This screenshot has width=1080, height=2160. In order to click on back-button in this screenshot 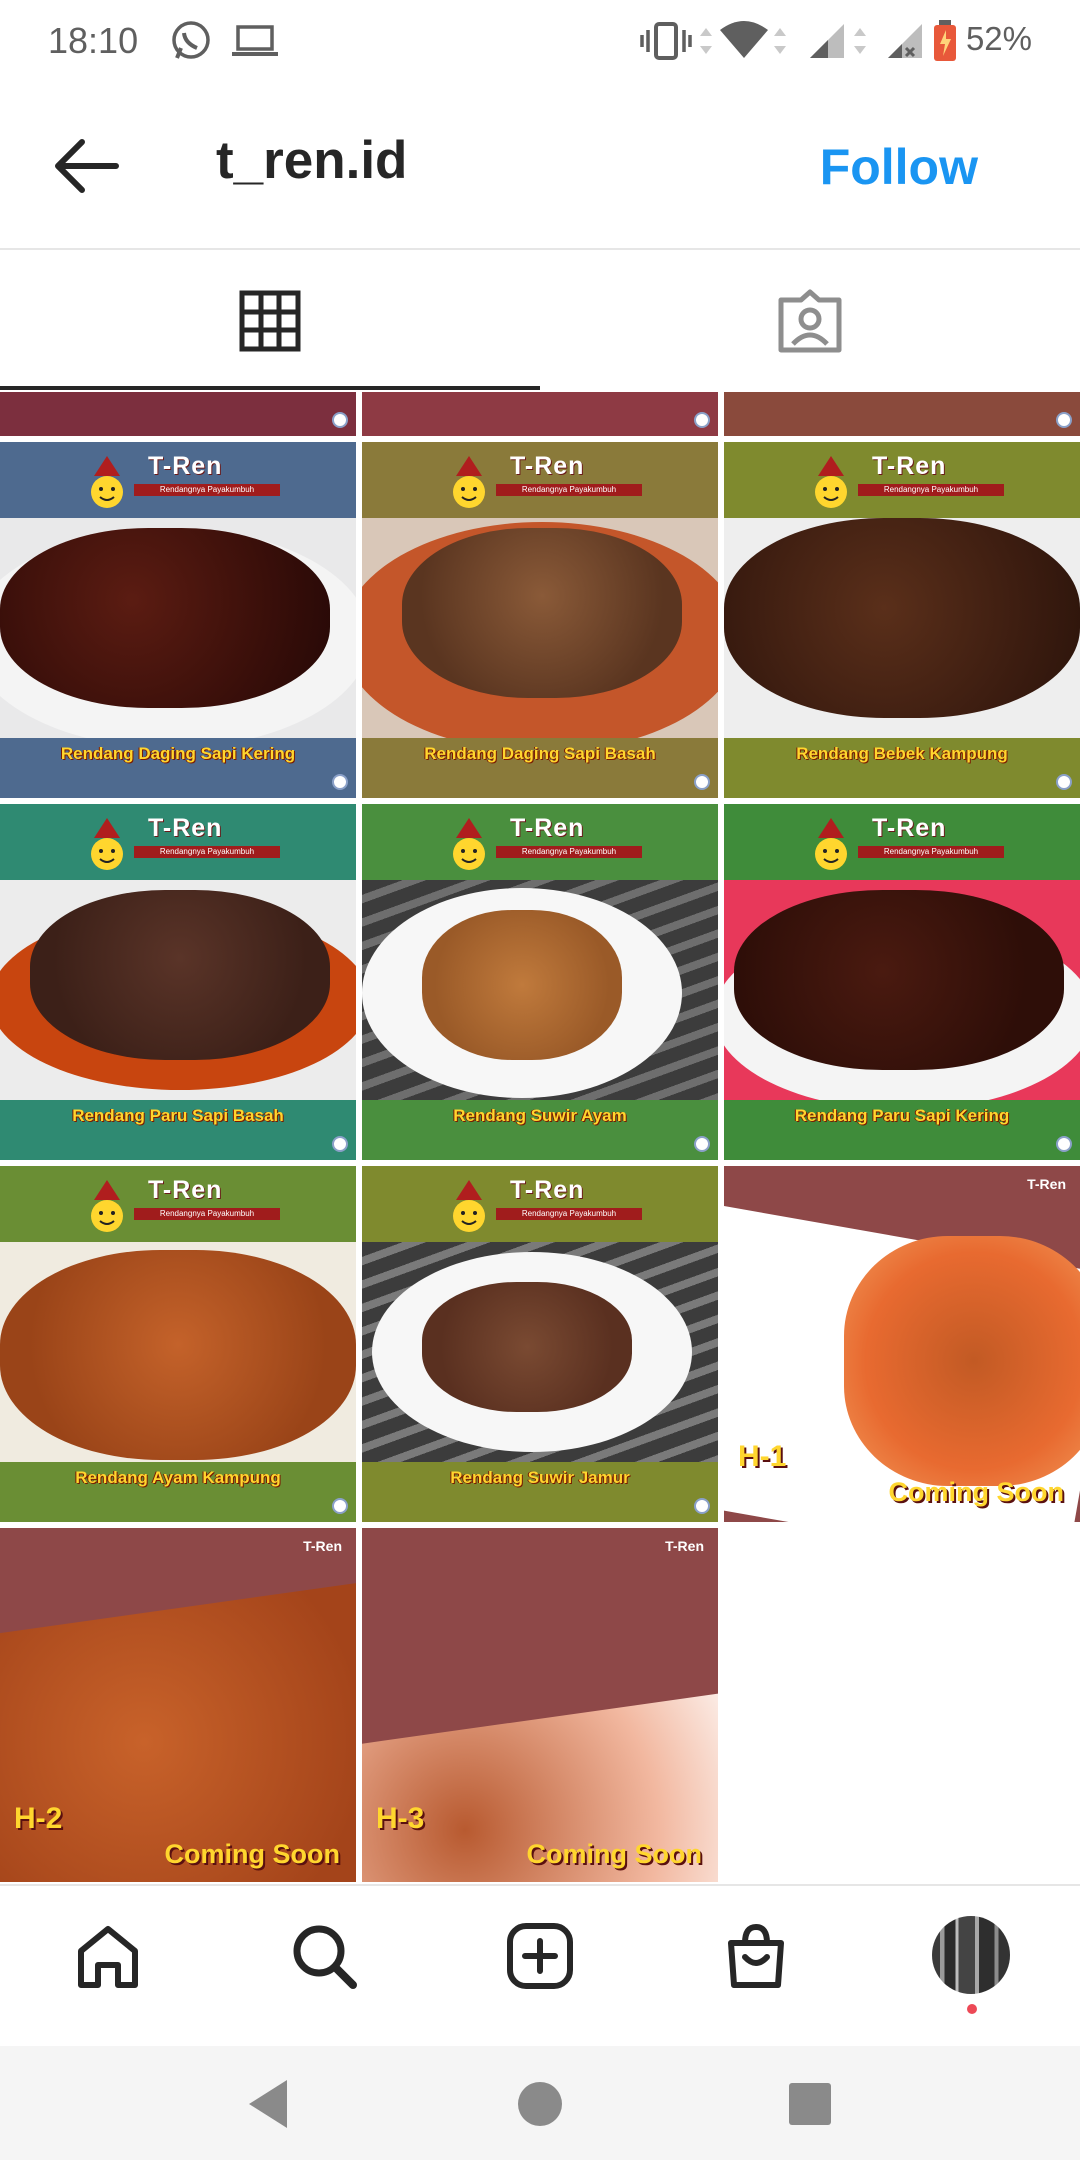, I will do `click(88, 166)`.